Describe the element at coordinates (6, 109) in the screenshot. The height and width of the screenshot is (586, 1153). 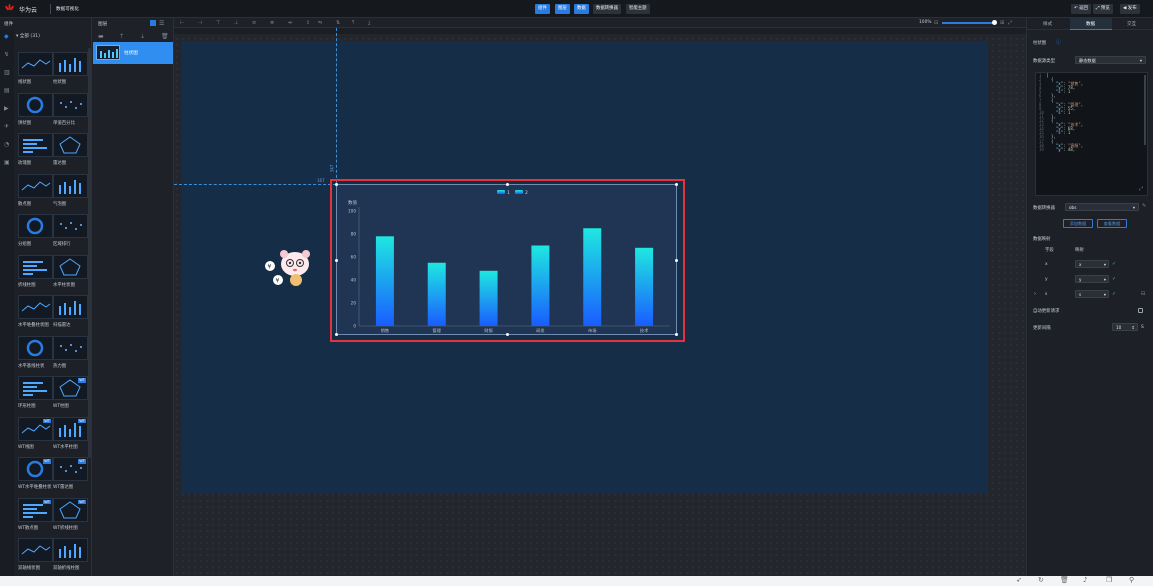
I see `media-category-icon: ▶` at that location.